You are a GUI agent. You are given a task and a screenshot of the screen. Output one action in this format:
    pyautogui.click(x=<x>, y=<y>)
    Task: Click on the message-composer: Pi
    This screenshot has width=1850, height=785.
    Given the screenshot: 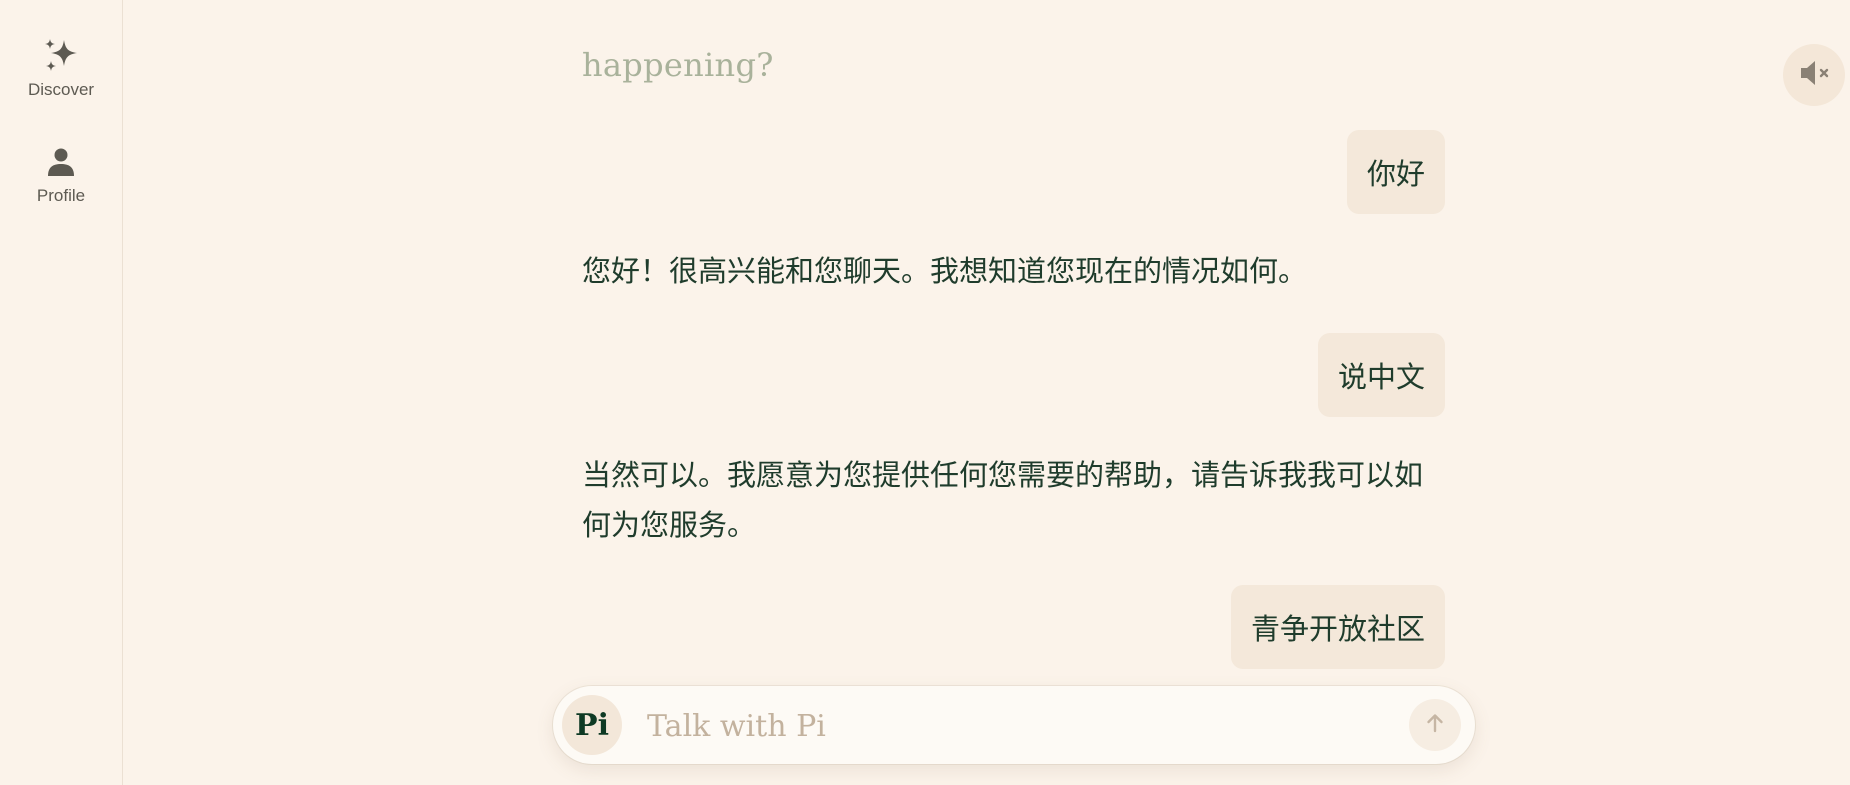 What is the action you would take?
    pyautogui.click(x=1014, y=725)
    